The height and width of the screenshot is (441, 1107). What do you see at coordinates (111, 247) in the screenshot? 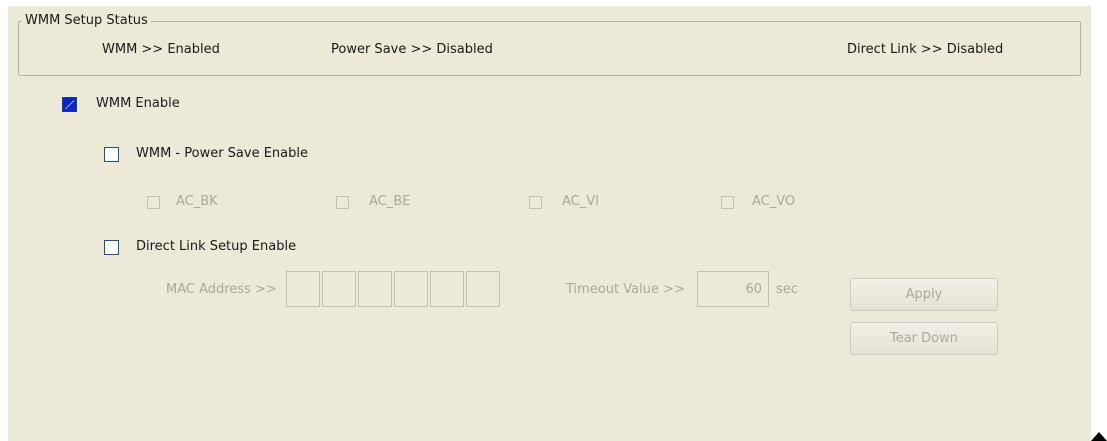
I see `direct-link-enable-checkbox` at bounding box center [111, 247].